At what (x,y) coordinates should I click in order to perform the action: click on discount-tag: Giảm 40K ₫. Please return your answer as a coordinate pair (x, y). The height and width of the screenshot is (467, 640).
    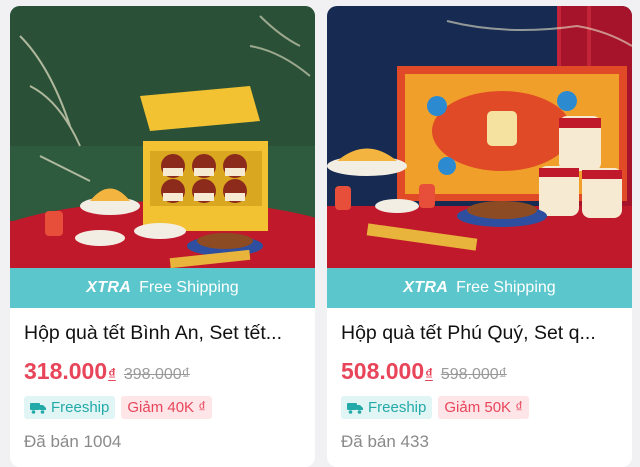
    Looking at the image, I should click on (166, 407).